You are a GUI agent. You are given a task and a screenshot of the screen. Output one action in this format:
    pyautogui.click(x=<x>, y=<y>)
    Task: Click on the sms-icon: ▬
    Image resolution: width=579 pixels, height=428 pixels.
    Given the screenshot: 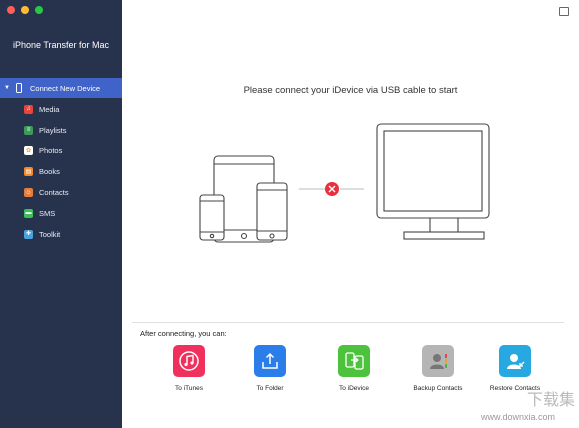 What is the action you would take?
    pyautogui.click(x=28, y=213)
    